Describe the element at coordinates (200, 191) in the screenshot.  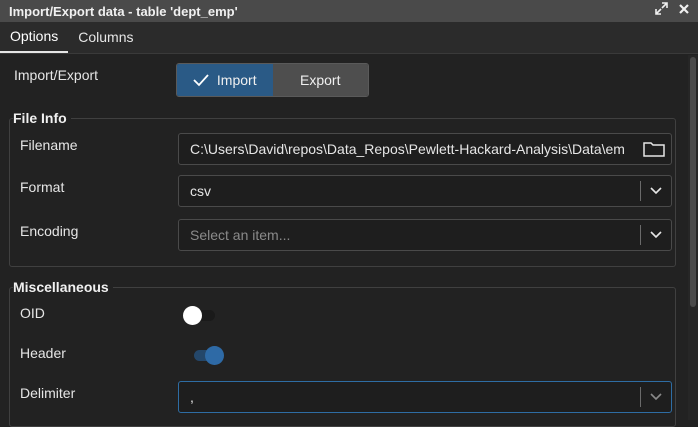
I see `format-value: csv` at that location.